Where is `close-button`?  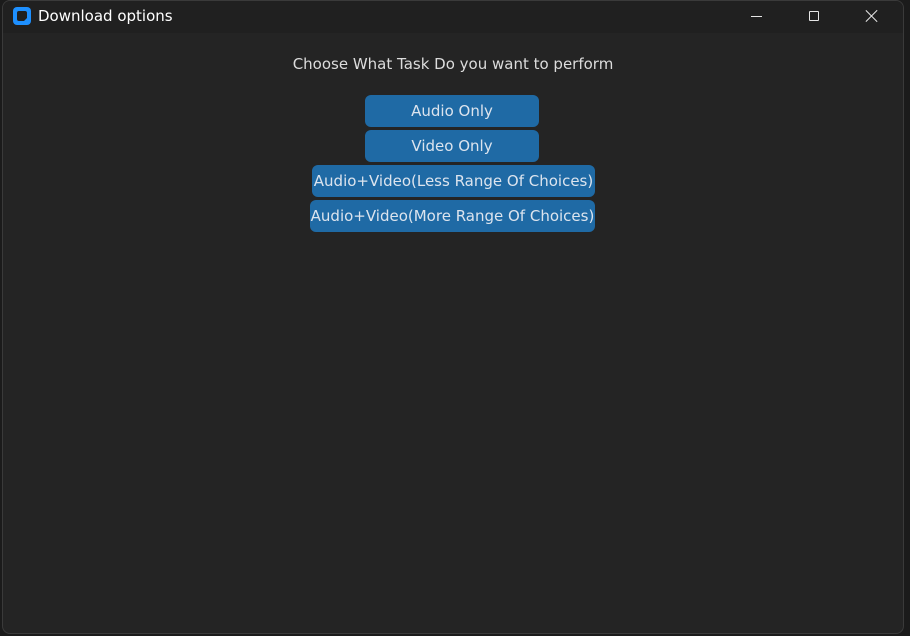
close-button is located at coordinates (872, 16).